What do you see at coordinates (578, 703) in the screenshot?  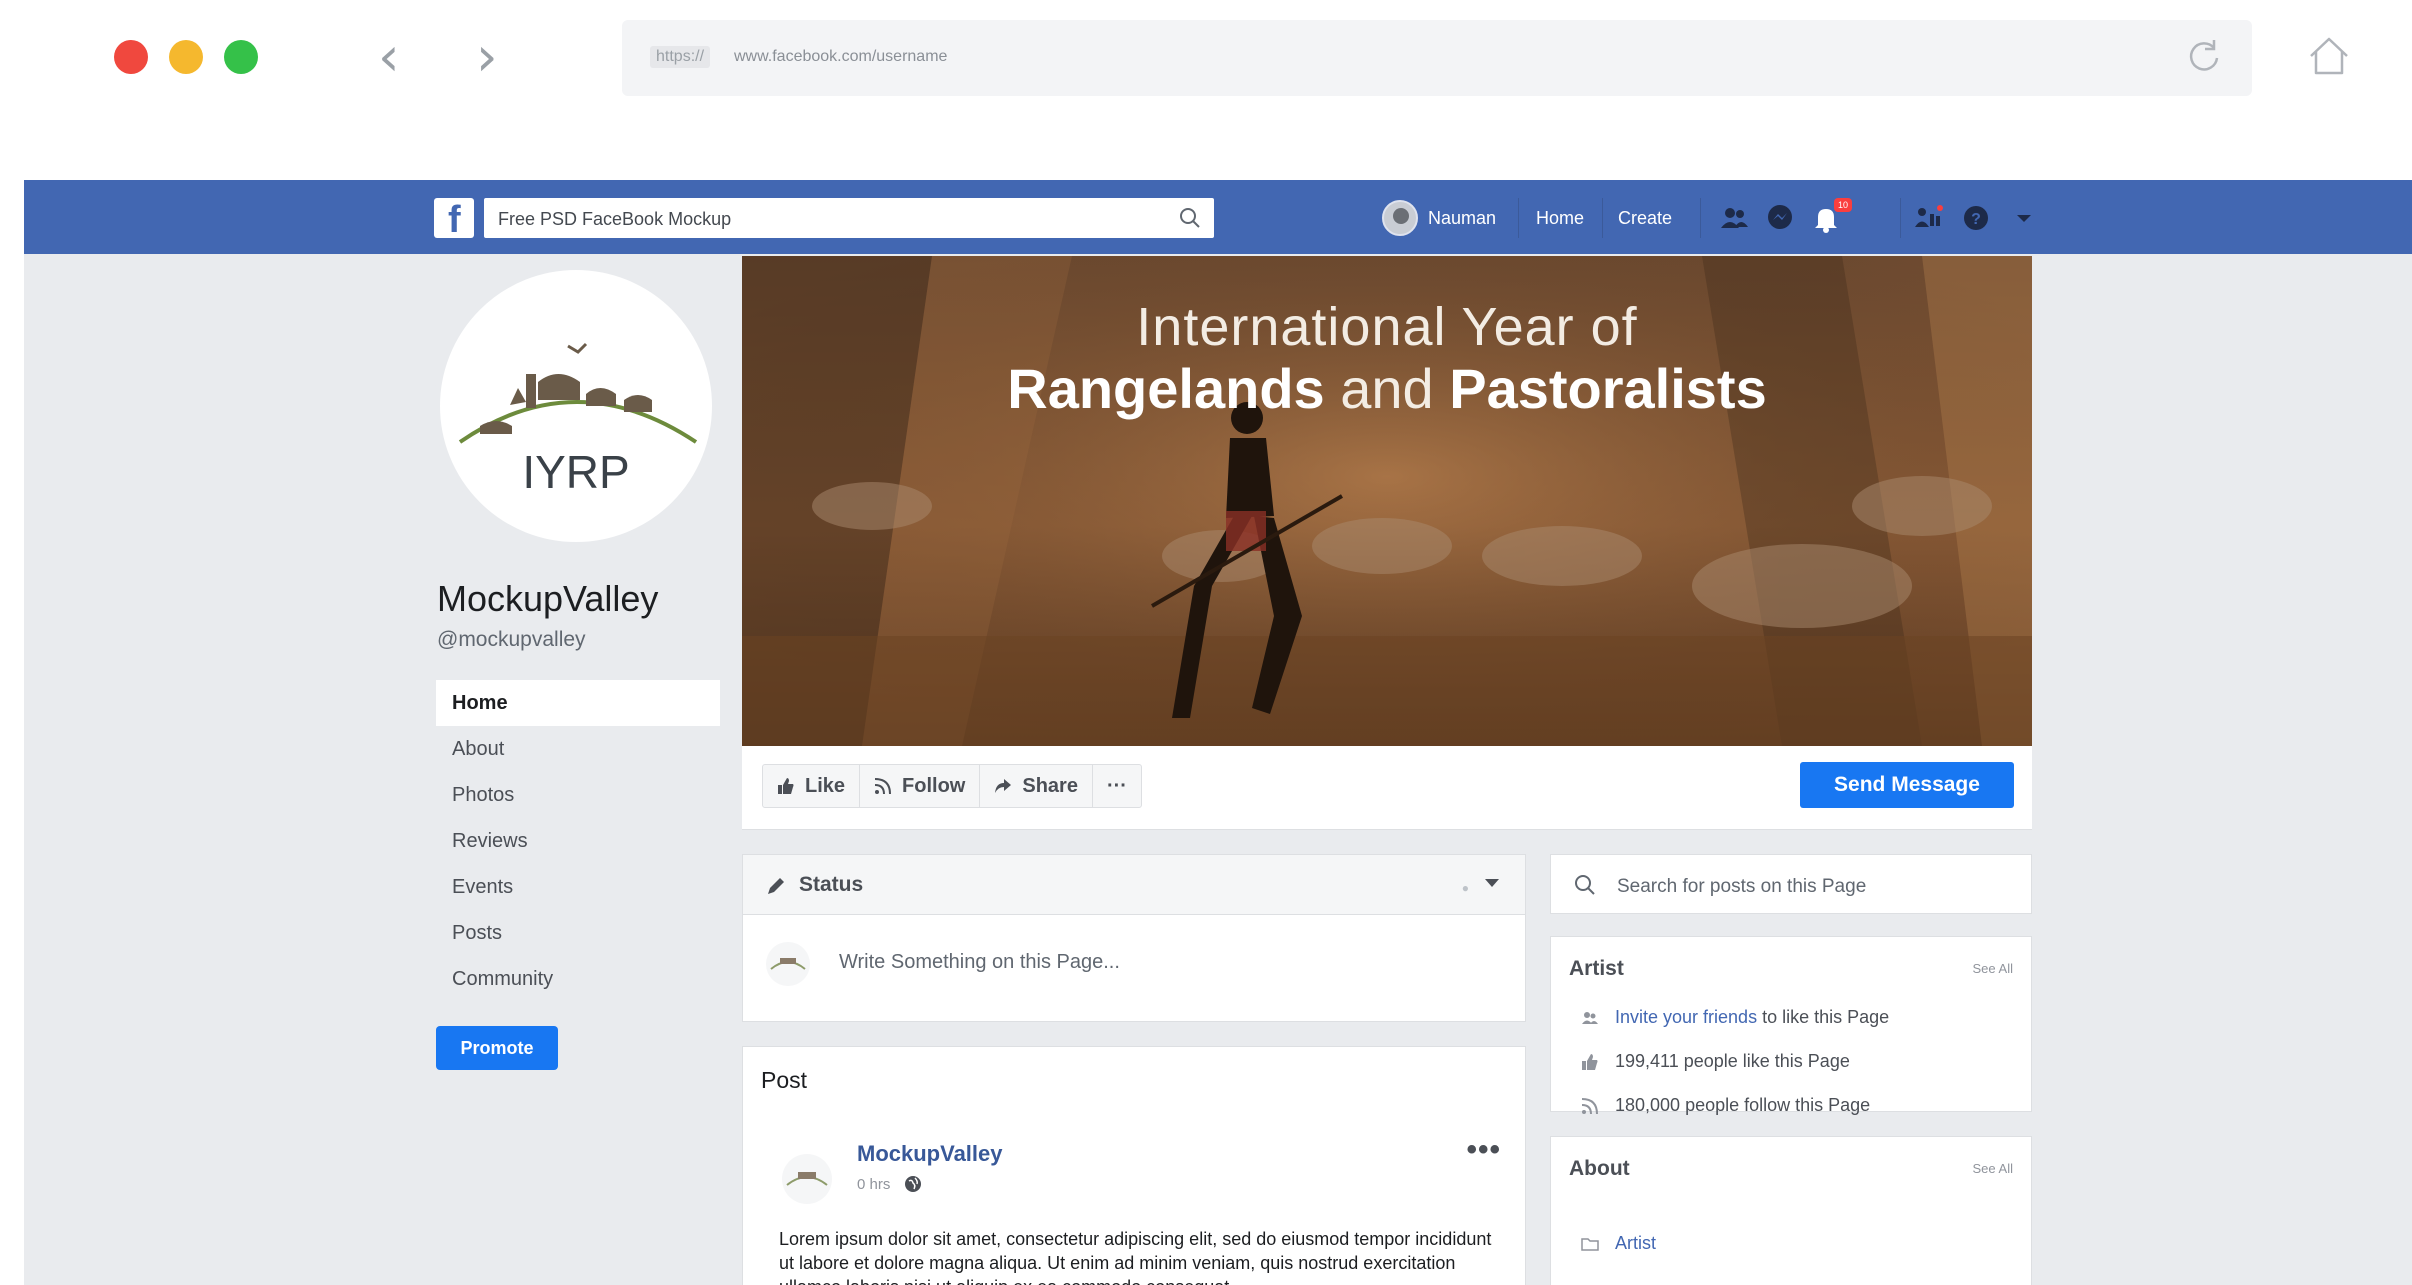 I see `side-nav-item-home: Home` at bounding box center [578, 703].